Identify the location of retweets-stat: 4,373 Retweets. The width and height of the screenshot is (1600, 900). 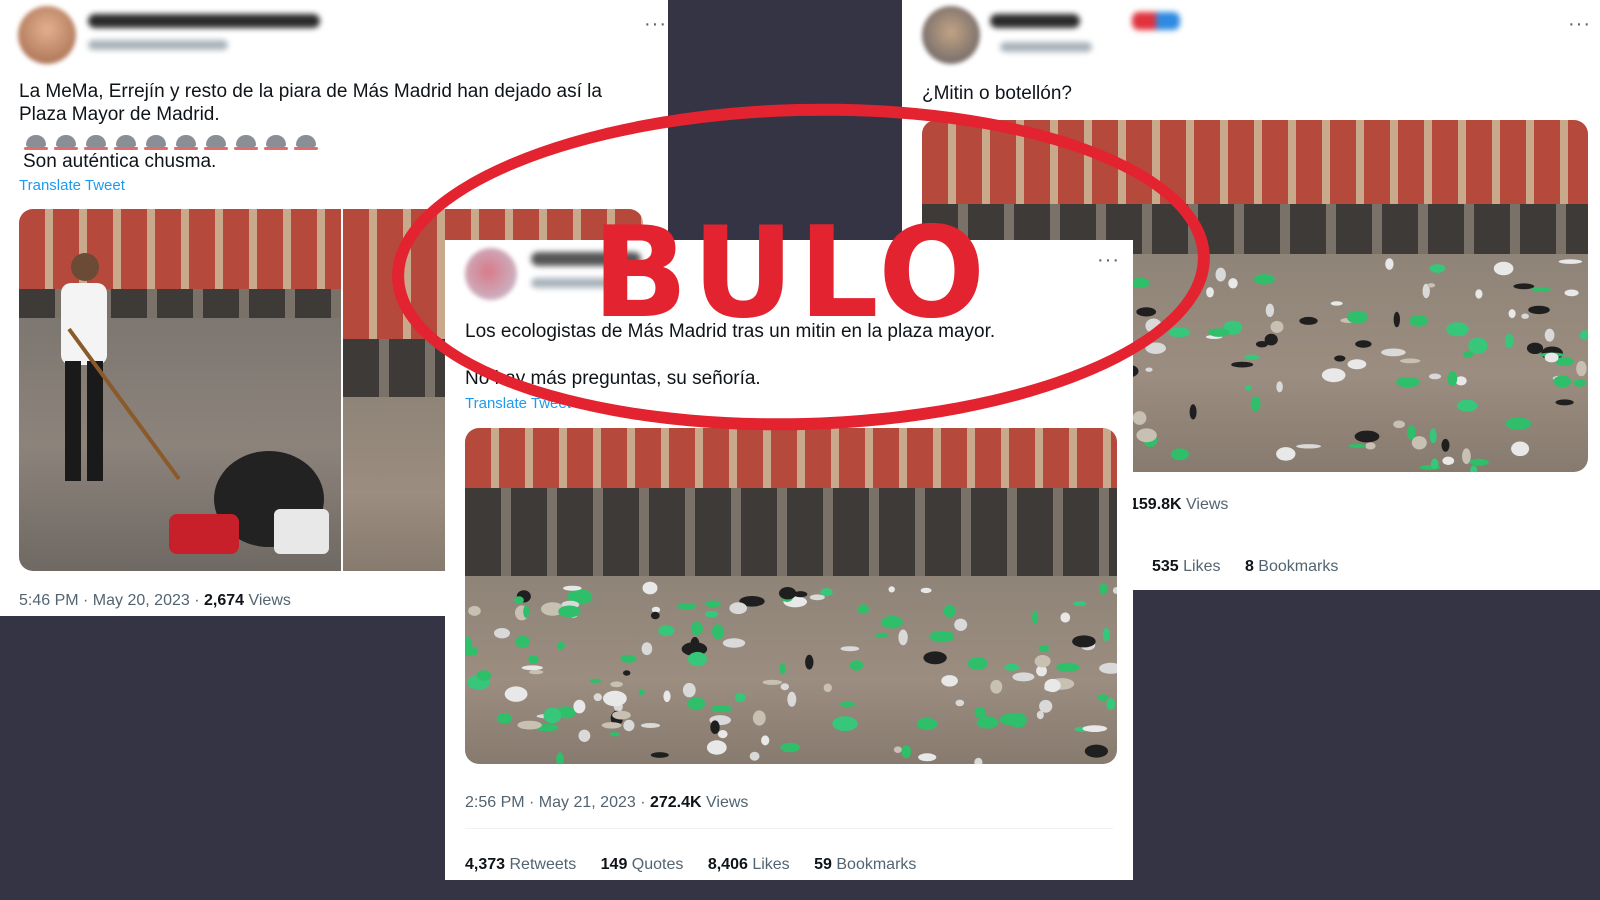
(520, 864).